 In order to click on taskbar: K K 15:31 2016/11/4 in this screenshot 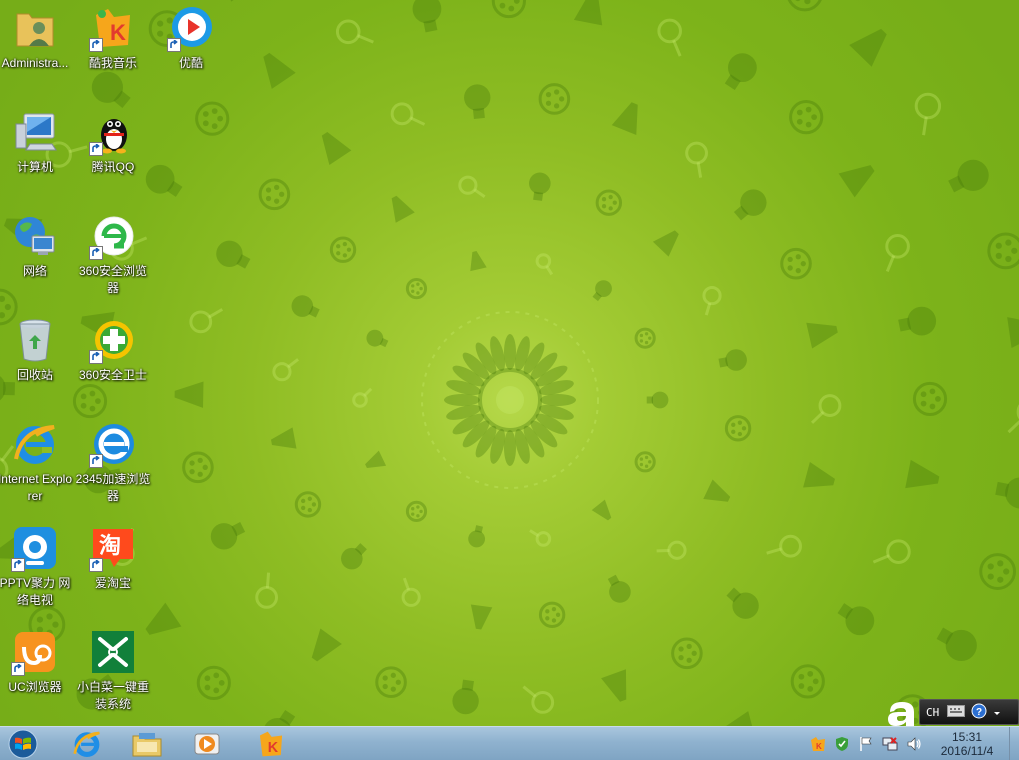, I will do `click(509, 743)`.